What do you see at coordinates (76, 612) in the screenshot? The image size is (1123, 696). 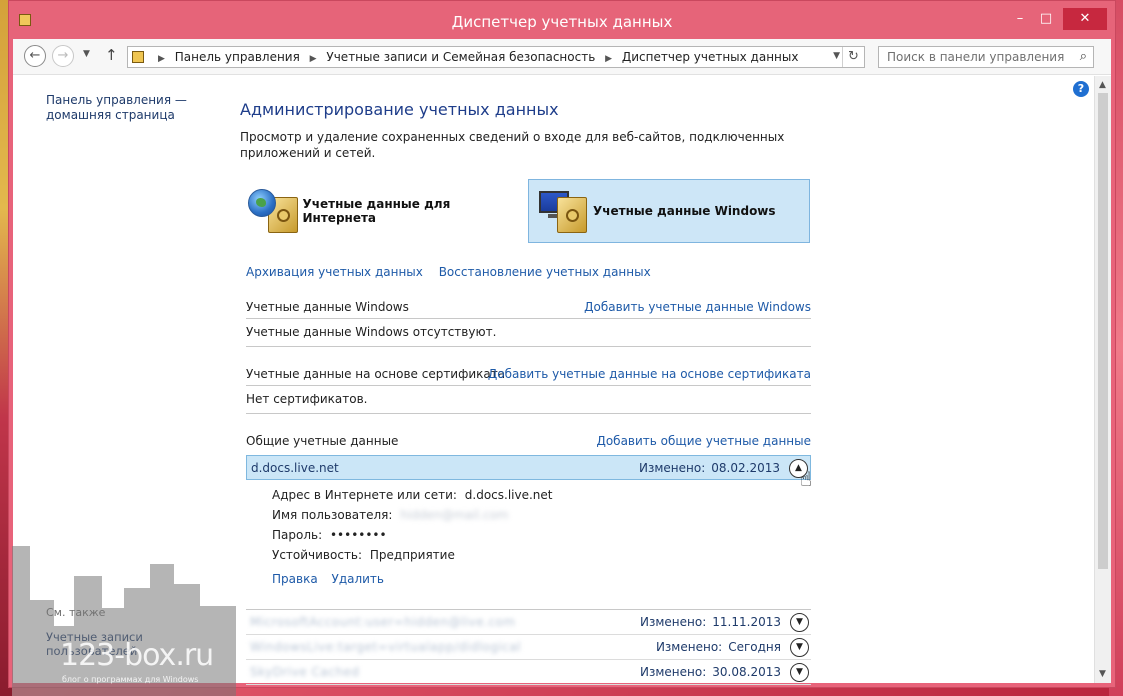 I see `see-also-heading: См. также` at bounding box center [76, 612].